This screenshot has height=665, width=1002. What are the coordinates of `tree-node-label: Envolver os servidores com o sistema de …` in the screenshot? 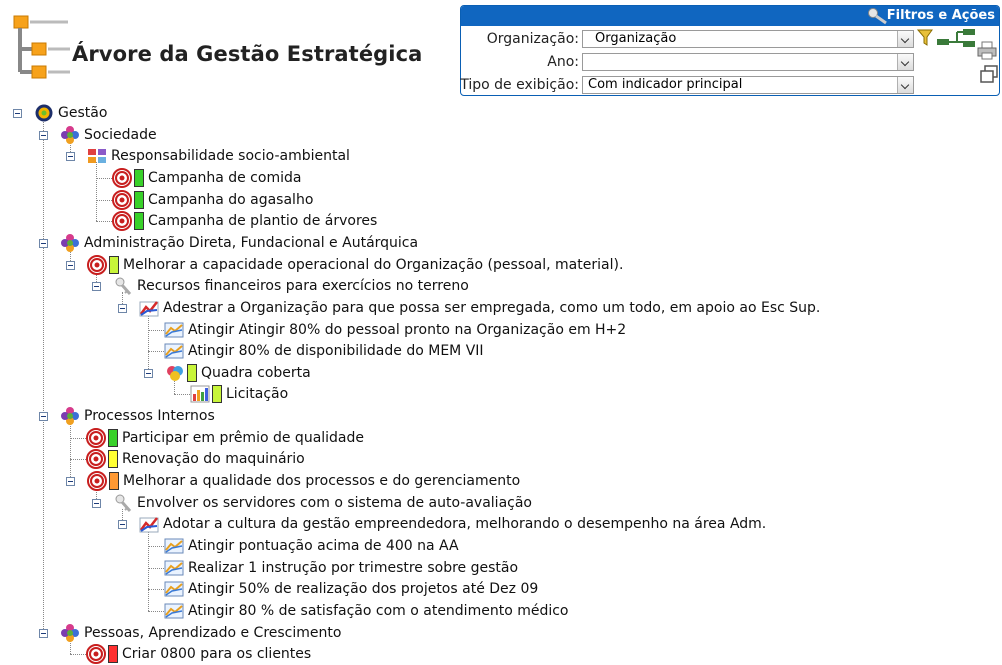 It's located at (334, 503).